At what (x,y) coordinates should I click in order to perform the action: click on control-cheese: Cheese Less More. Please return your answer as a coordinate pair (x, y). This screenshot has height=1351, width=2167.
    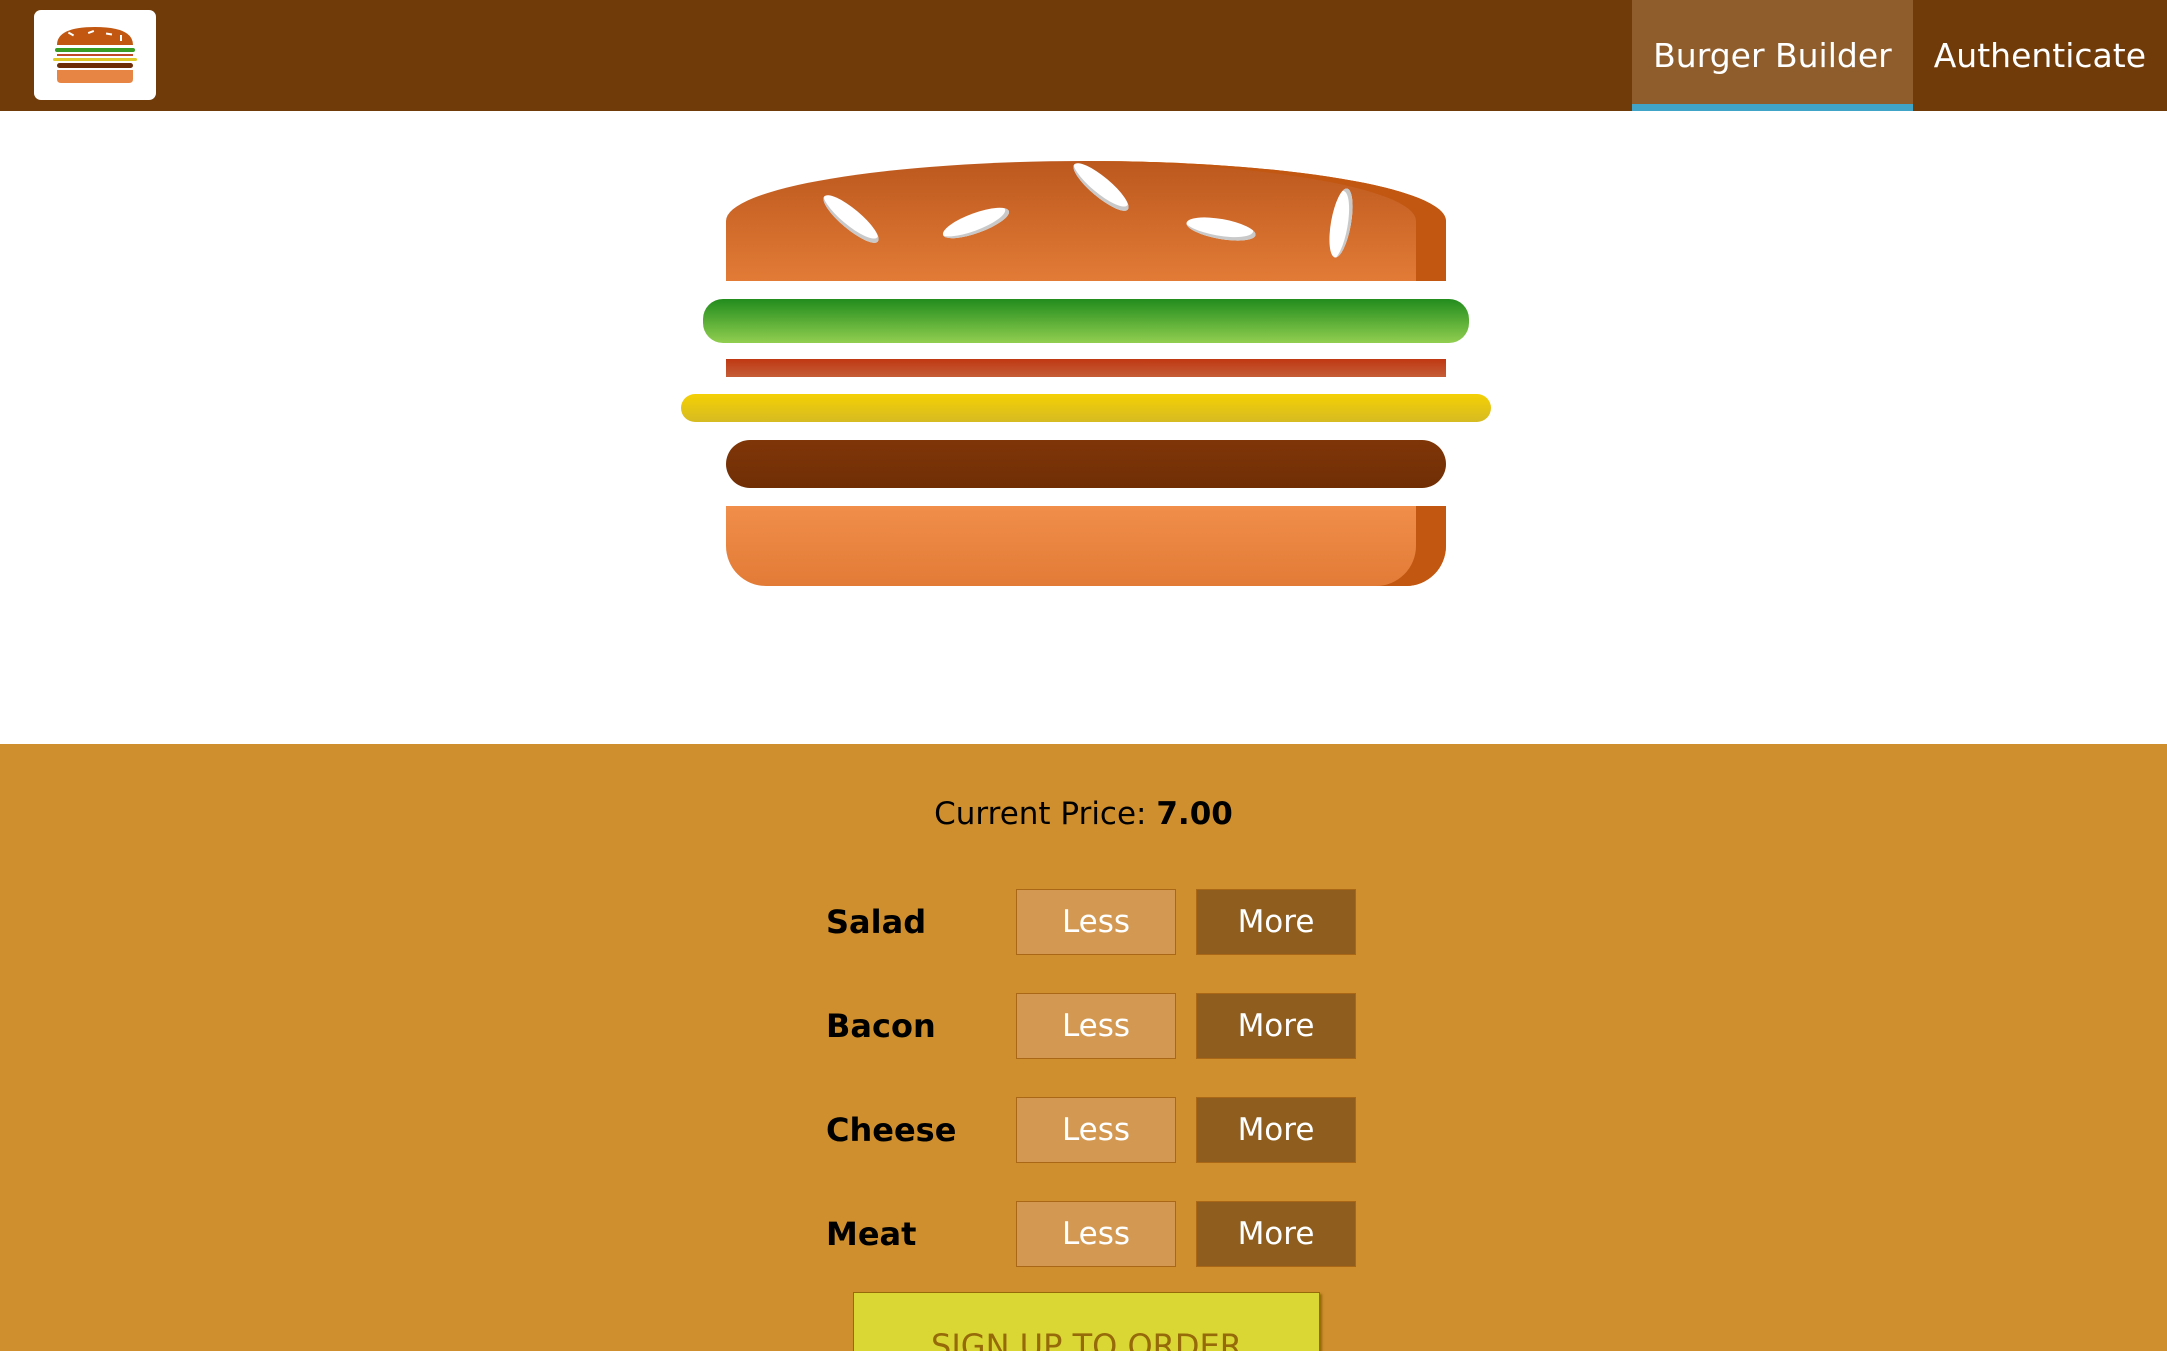
    Looking at the image, I should click on (1101, 1130).